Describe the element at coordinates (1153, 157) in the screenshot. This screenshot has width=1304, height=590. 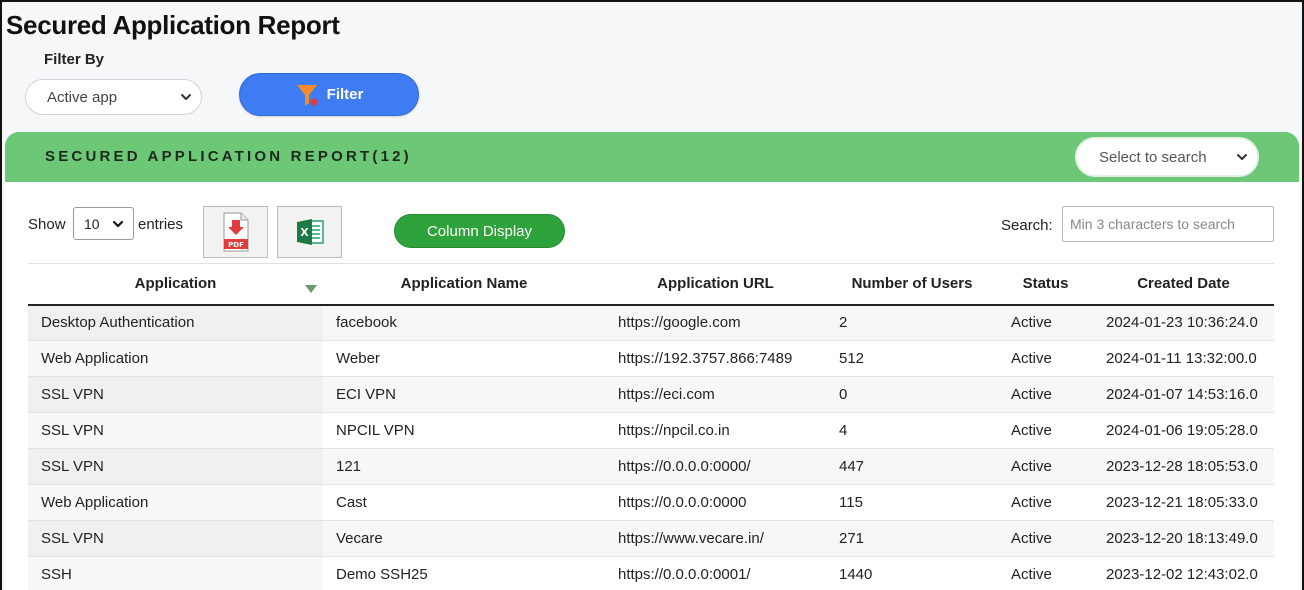
I see `search-column-placeholder: Select to search` at that location.